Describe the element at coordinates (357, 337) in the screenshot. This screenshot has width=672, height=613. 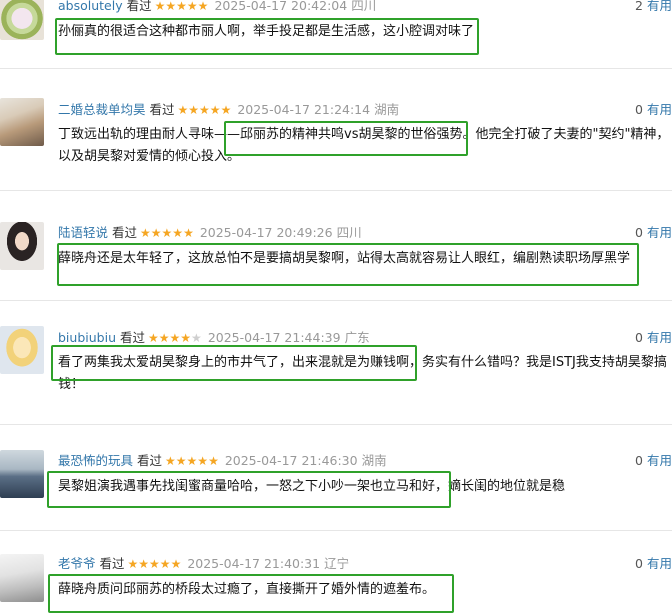
I see `review-location: 广东` at that location.